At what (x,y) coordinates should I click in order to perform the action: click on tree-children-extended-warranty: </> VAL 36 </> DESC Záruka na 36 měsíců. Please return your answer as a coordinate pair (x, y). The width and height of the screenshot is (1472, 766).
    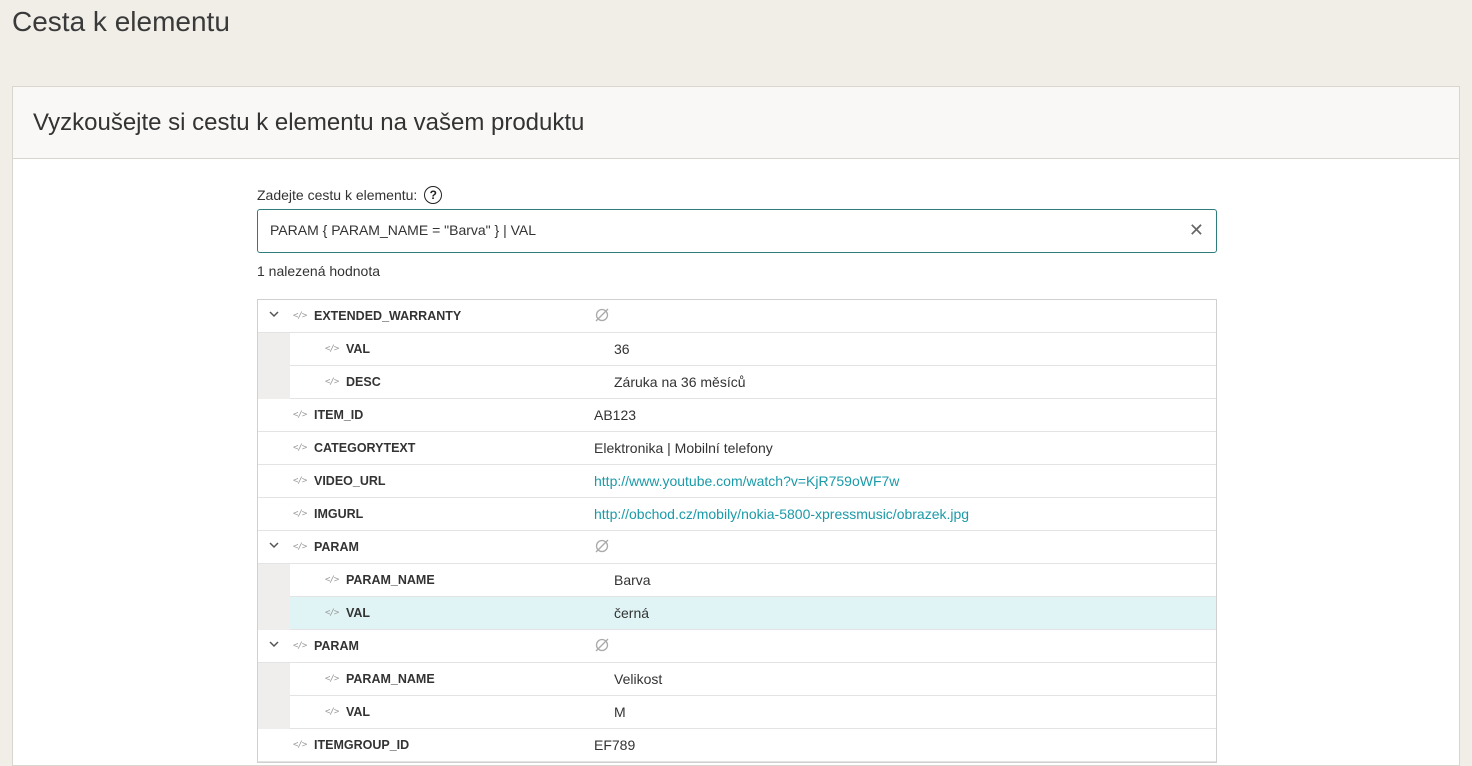
    Looking at the image, I should click on (737, 366).